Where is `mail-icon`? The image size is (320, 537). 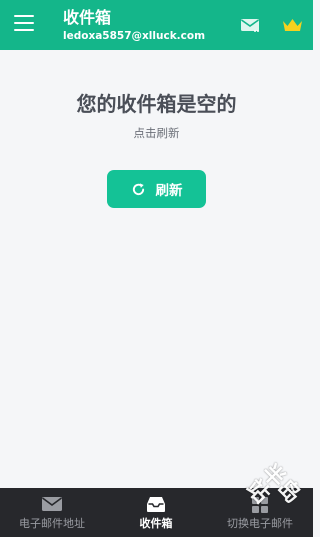 mail-icon is located at coordinates (52, 504).